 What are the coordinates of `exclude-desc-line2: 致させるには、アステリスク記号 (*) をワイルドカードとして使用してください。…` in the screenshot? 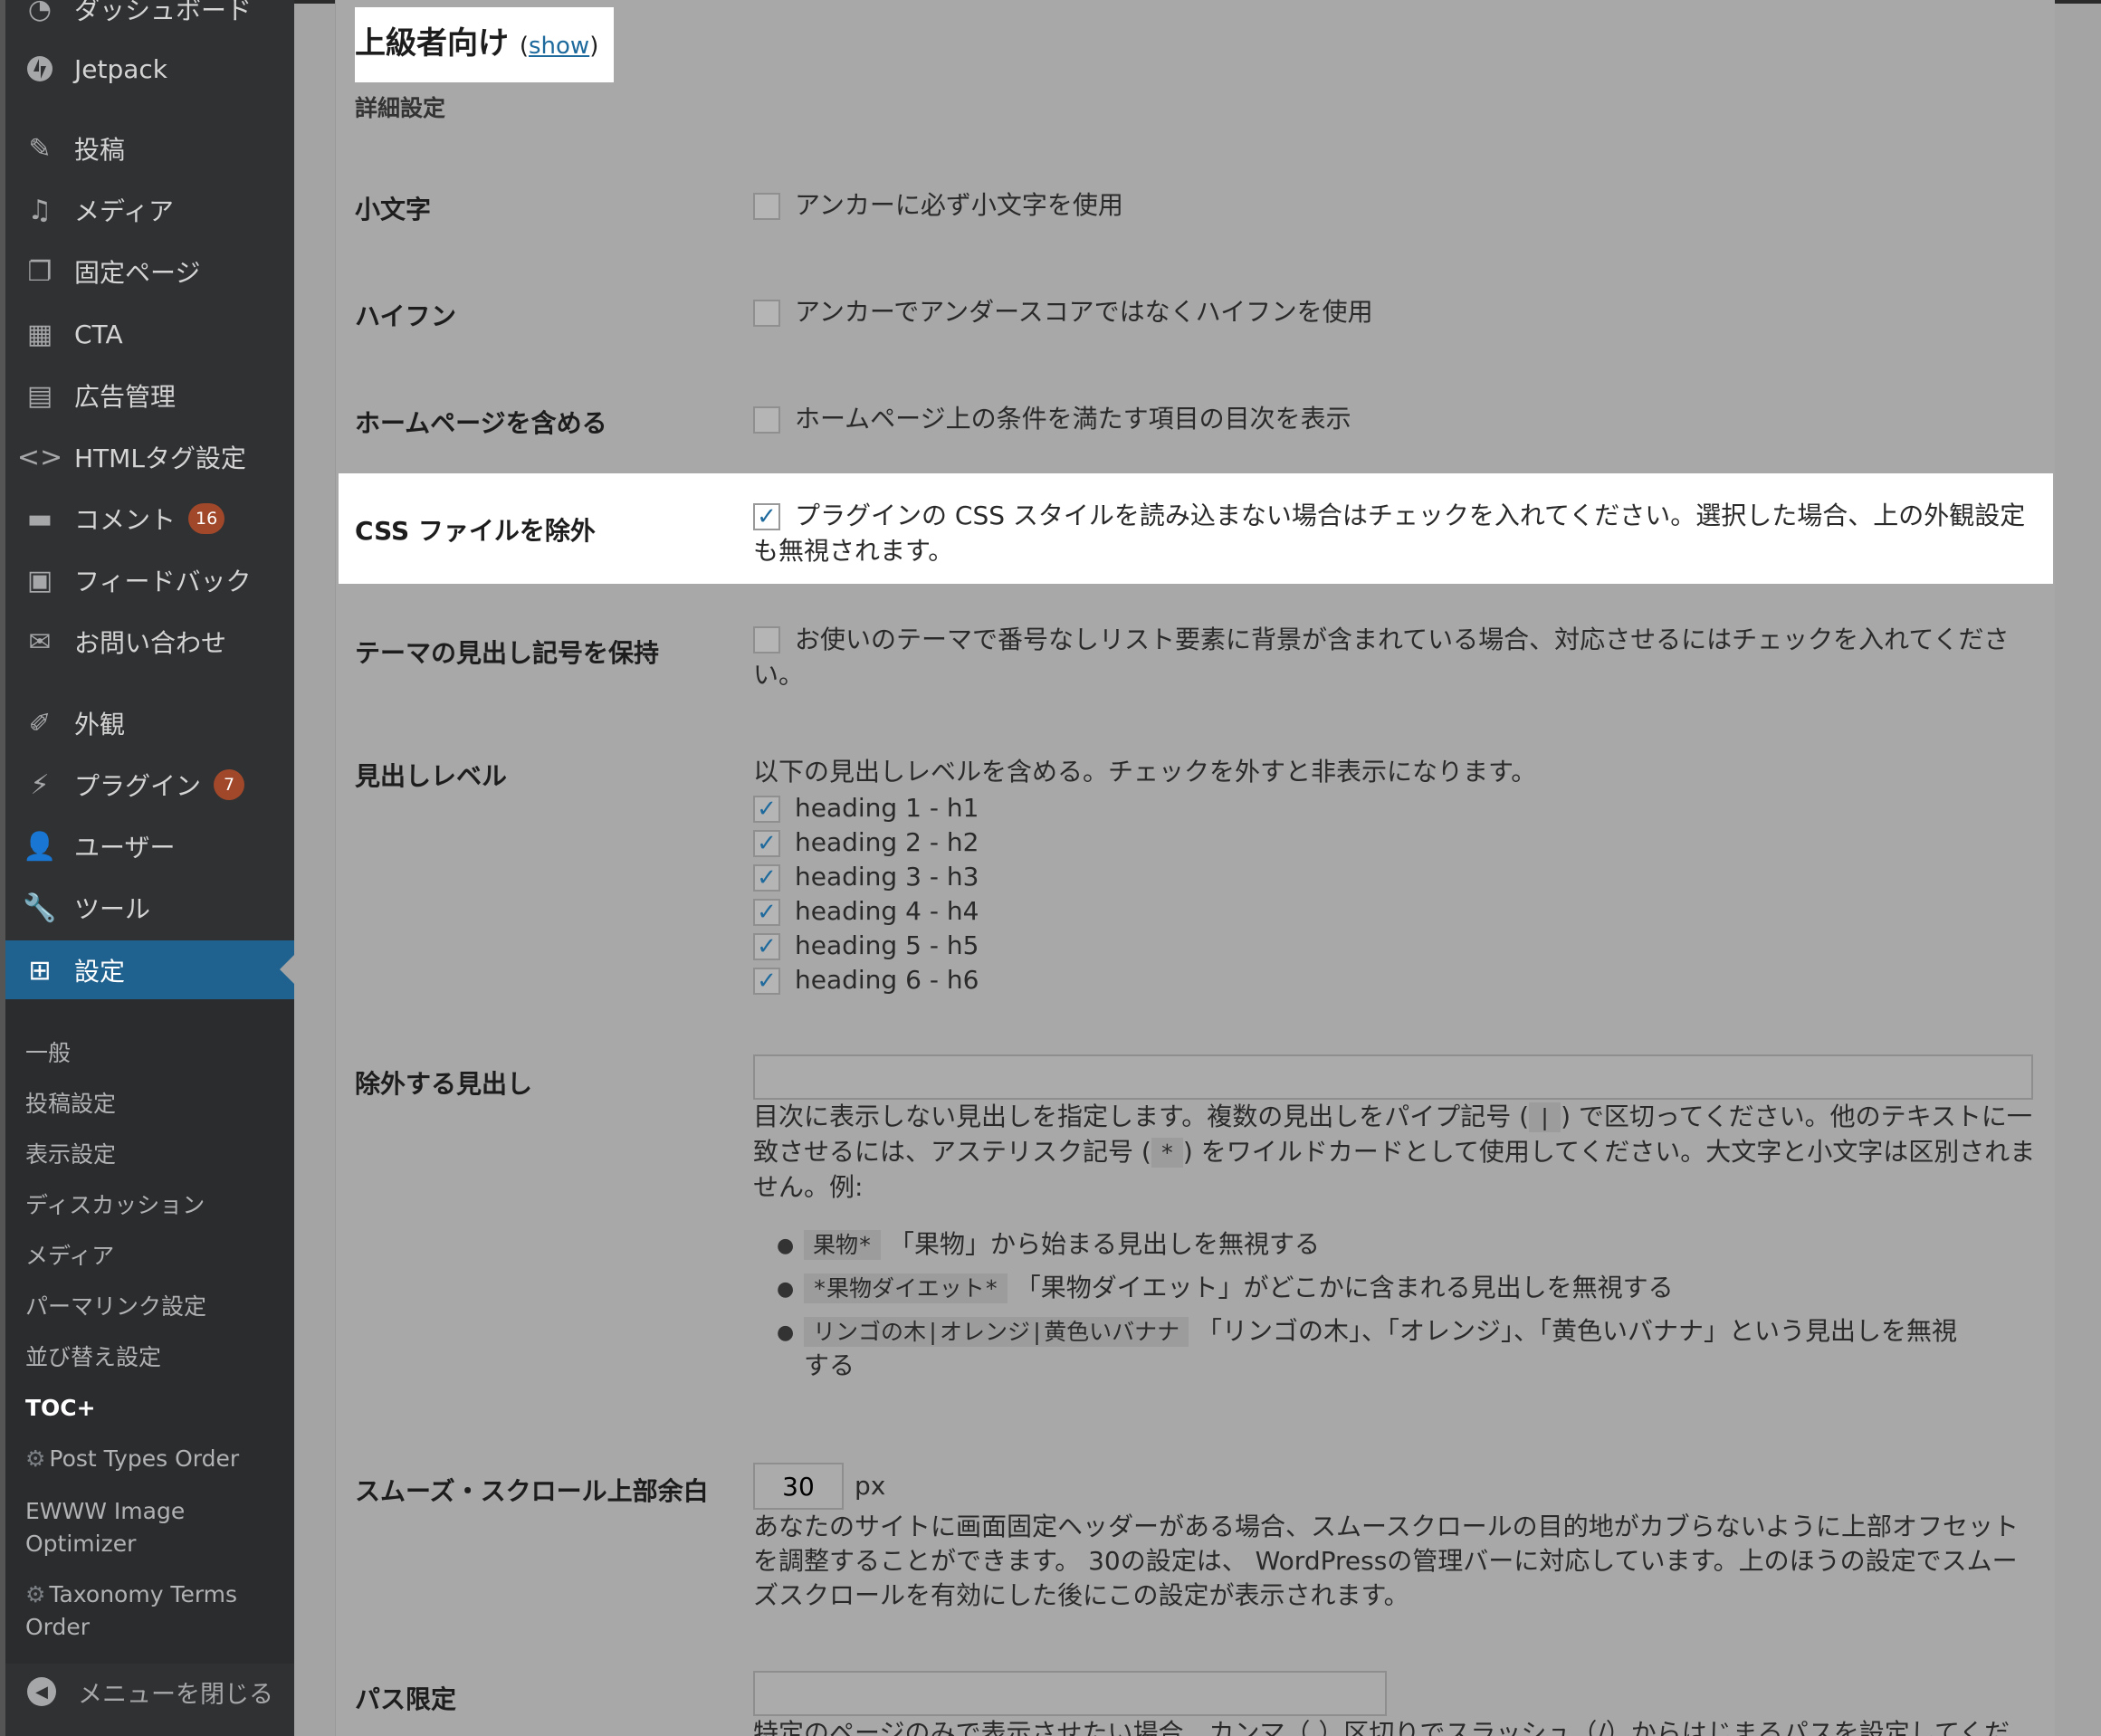 It's located at (1396, 1152).